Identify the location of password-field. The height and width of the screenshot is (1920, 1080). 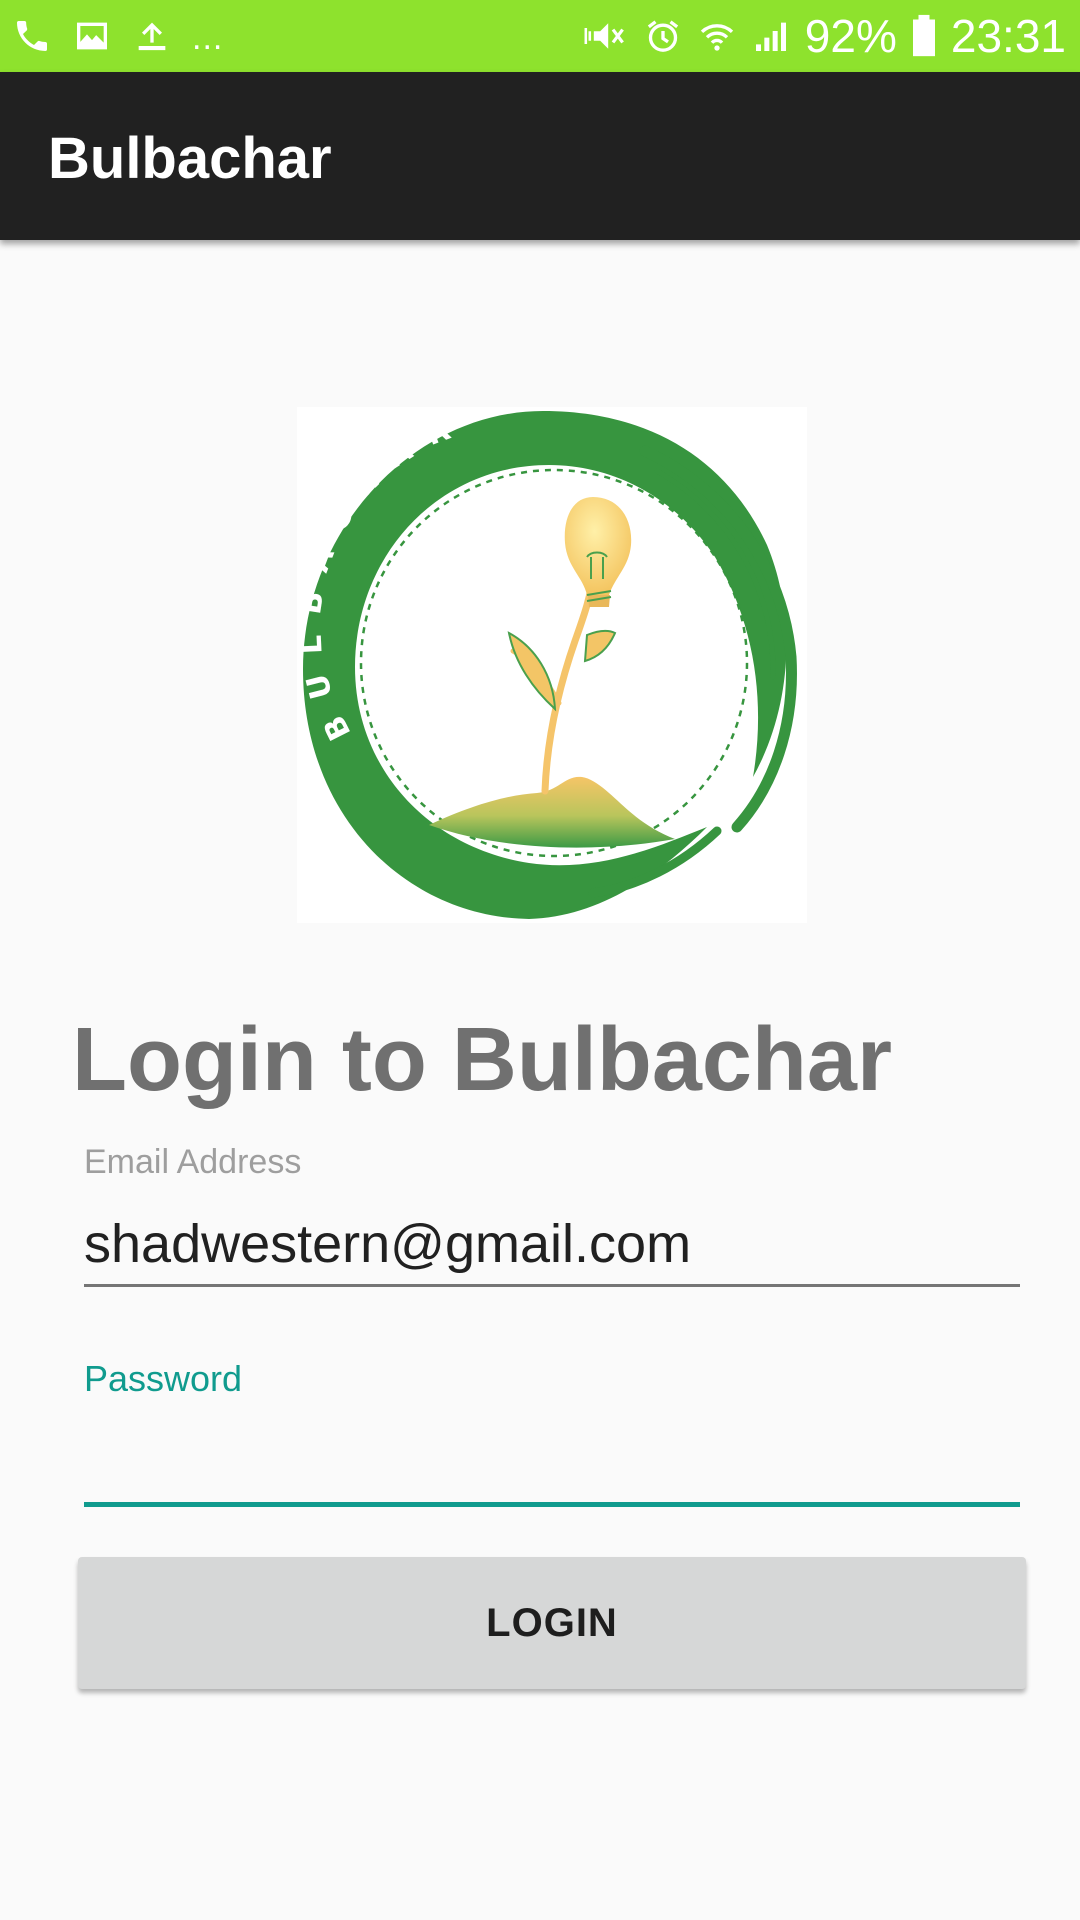
(552, 1463).